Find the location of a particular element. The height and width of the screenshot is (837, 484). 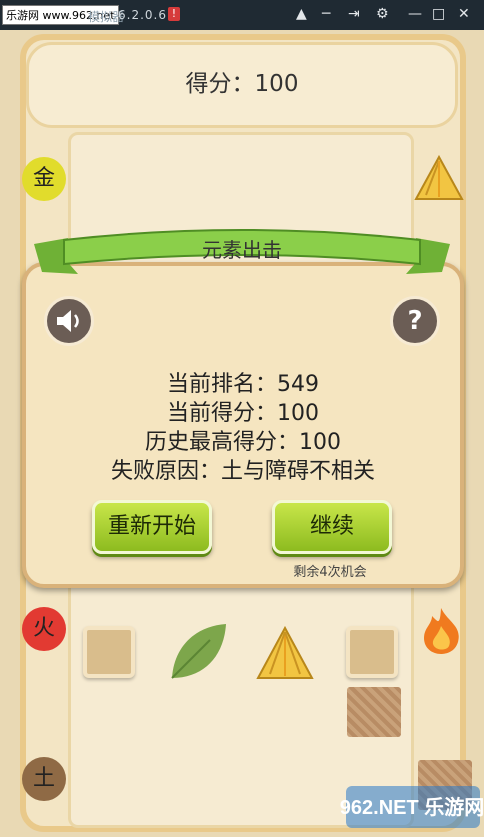

remaining-chances: 剩余4次机会 is located at coordinates (330, 572).